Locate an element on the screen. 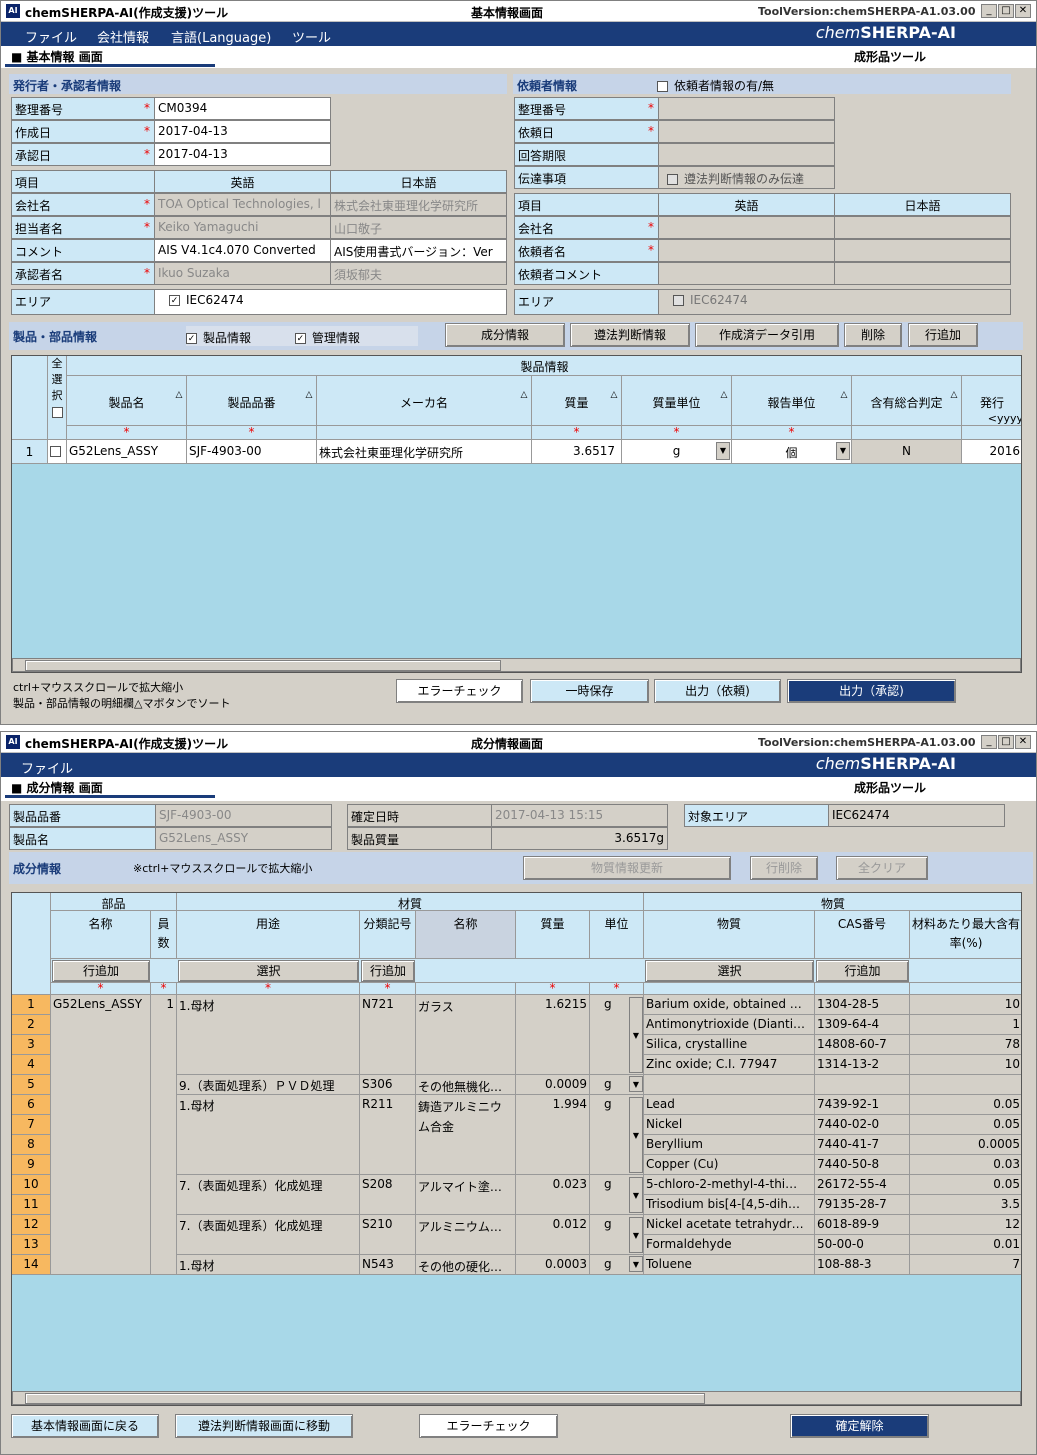  cas-cell: 79135-28-7 is located at coordinates (862, 1205).